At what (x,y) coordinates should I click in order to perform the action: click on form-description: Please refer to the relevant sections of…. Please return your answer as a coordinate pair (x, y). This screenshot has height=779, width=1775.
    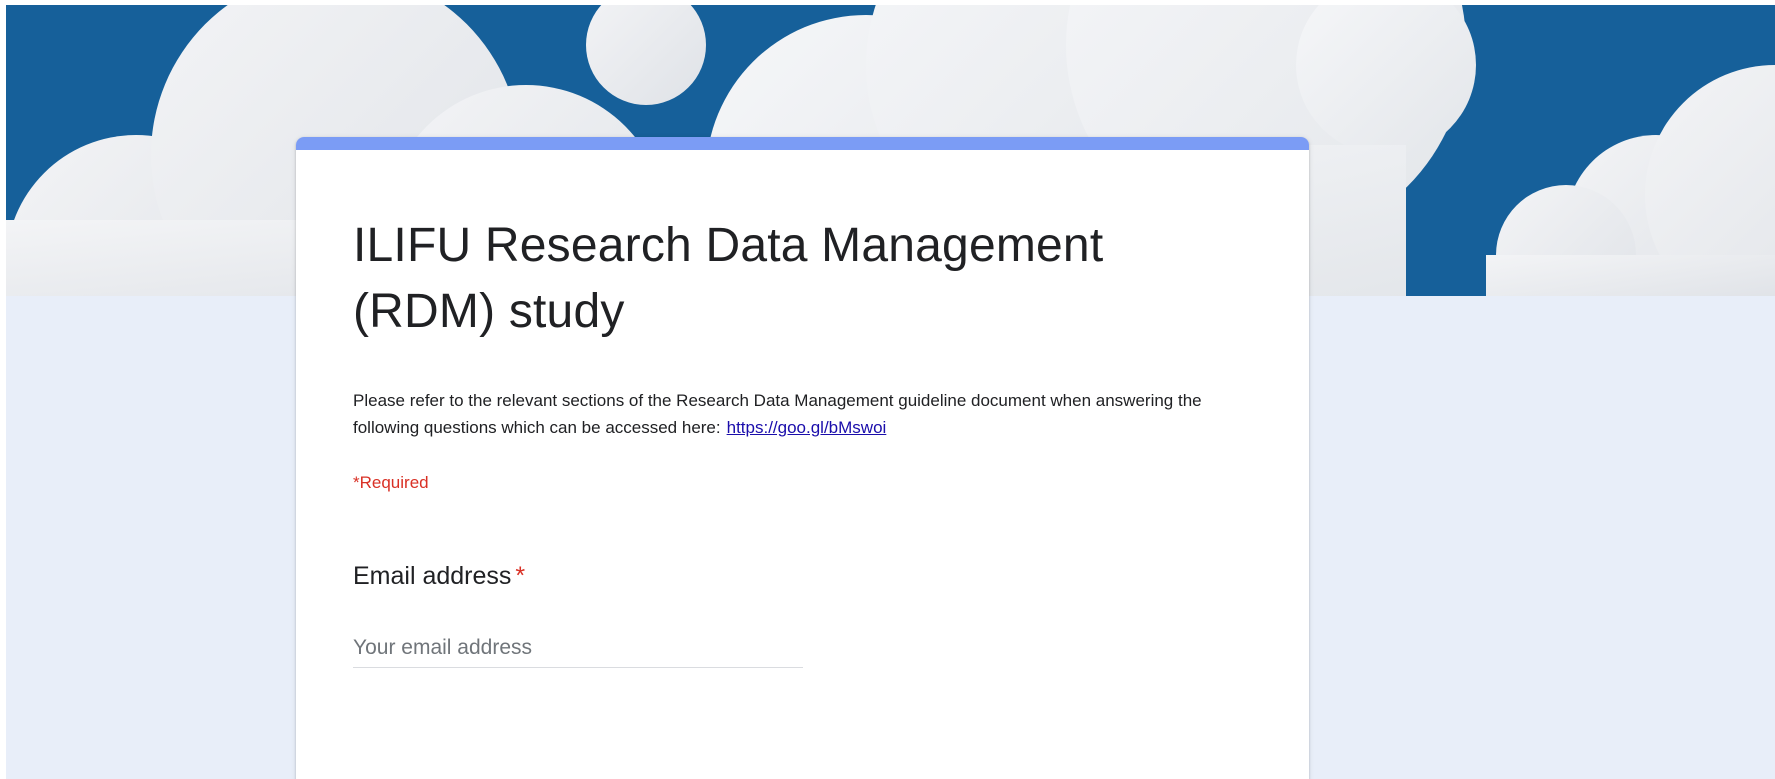
    Looking at the image, I should click on (803, 414).